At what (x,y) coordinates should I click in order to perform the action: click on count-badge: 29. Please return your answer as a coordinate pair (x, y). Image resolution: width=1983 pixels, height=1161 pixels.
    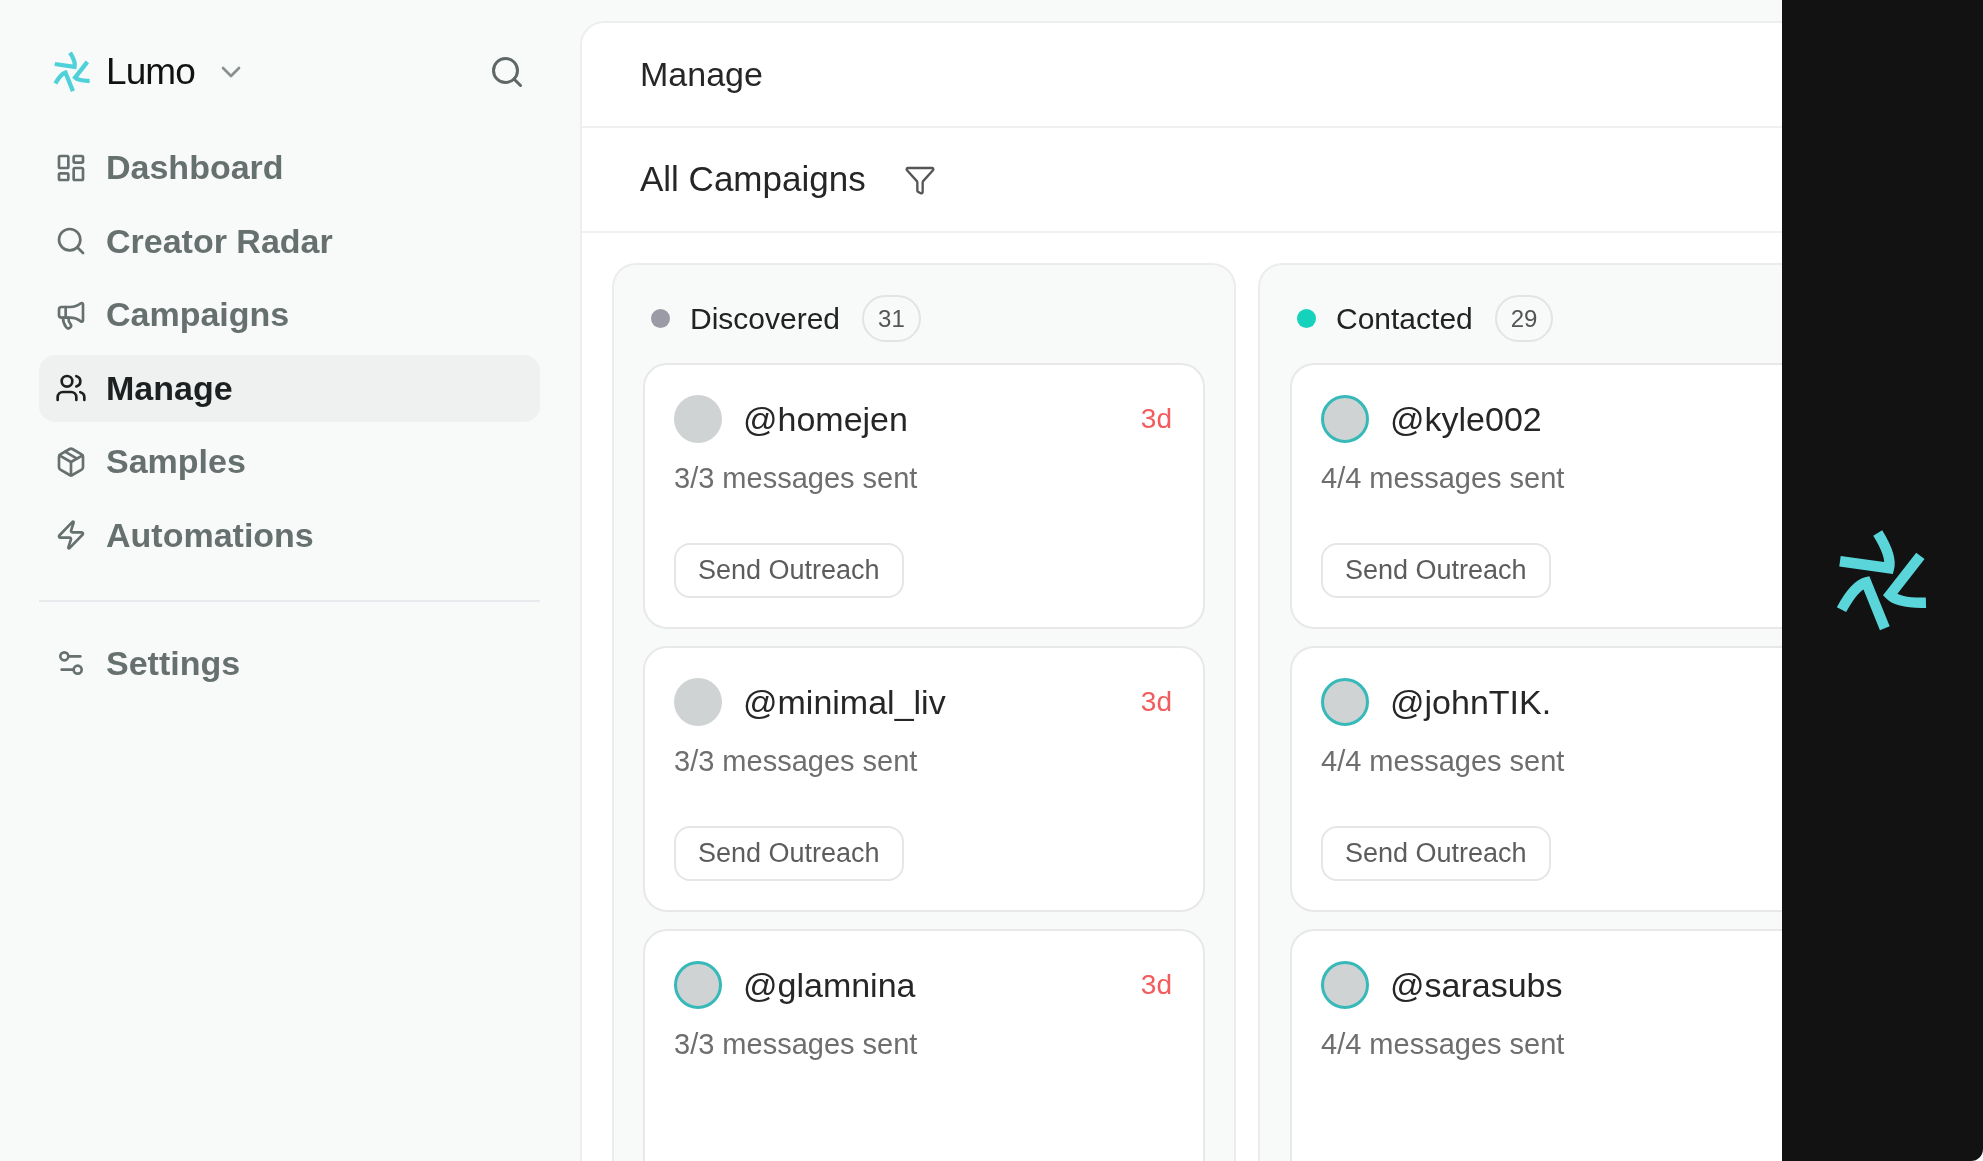
    Looking at the image, I should click on (1524, 318).